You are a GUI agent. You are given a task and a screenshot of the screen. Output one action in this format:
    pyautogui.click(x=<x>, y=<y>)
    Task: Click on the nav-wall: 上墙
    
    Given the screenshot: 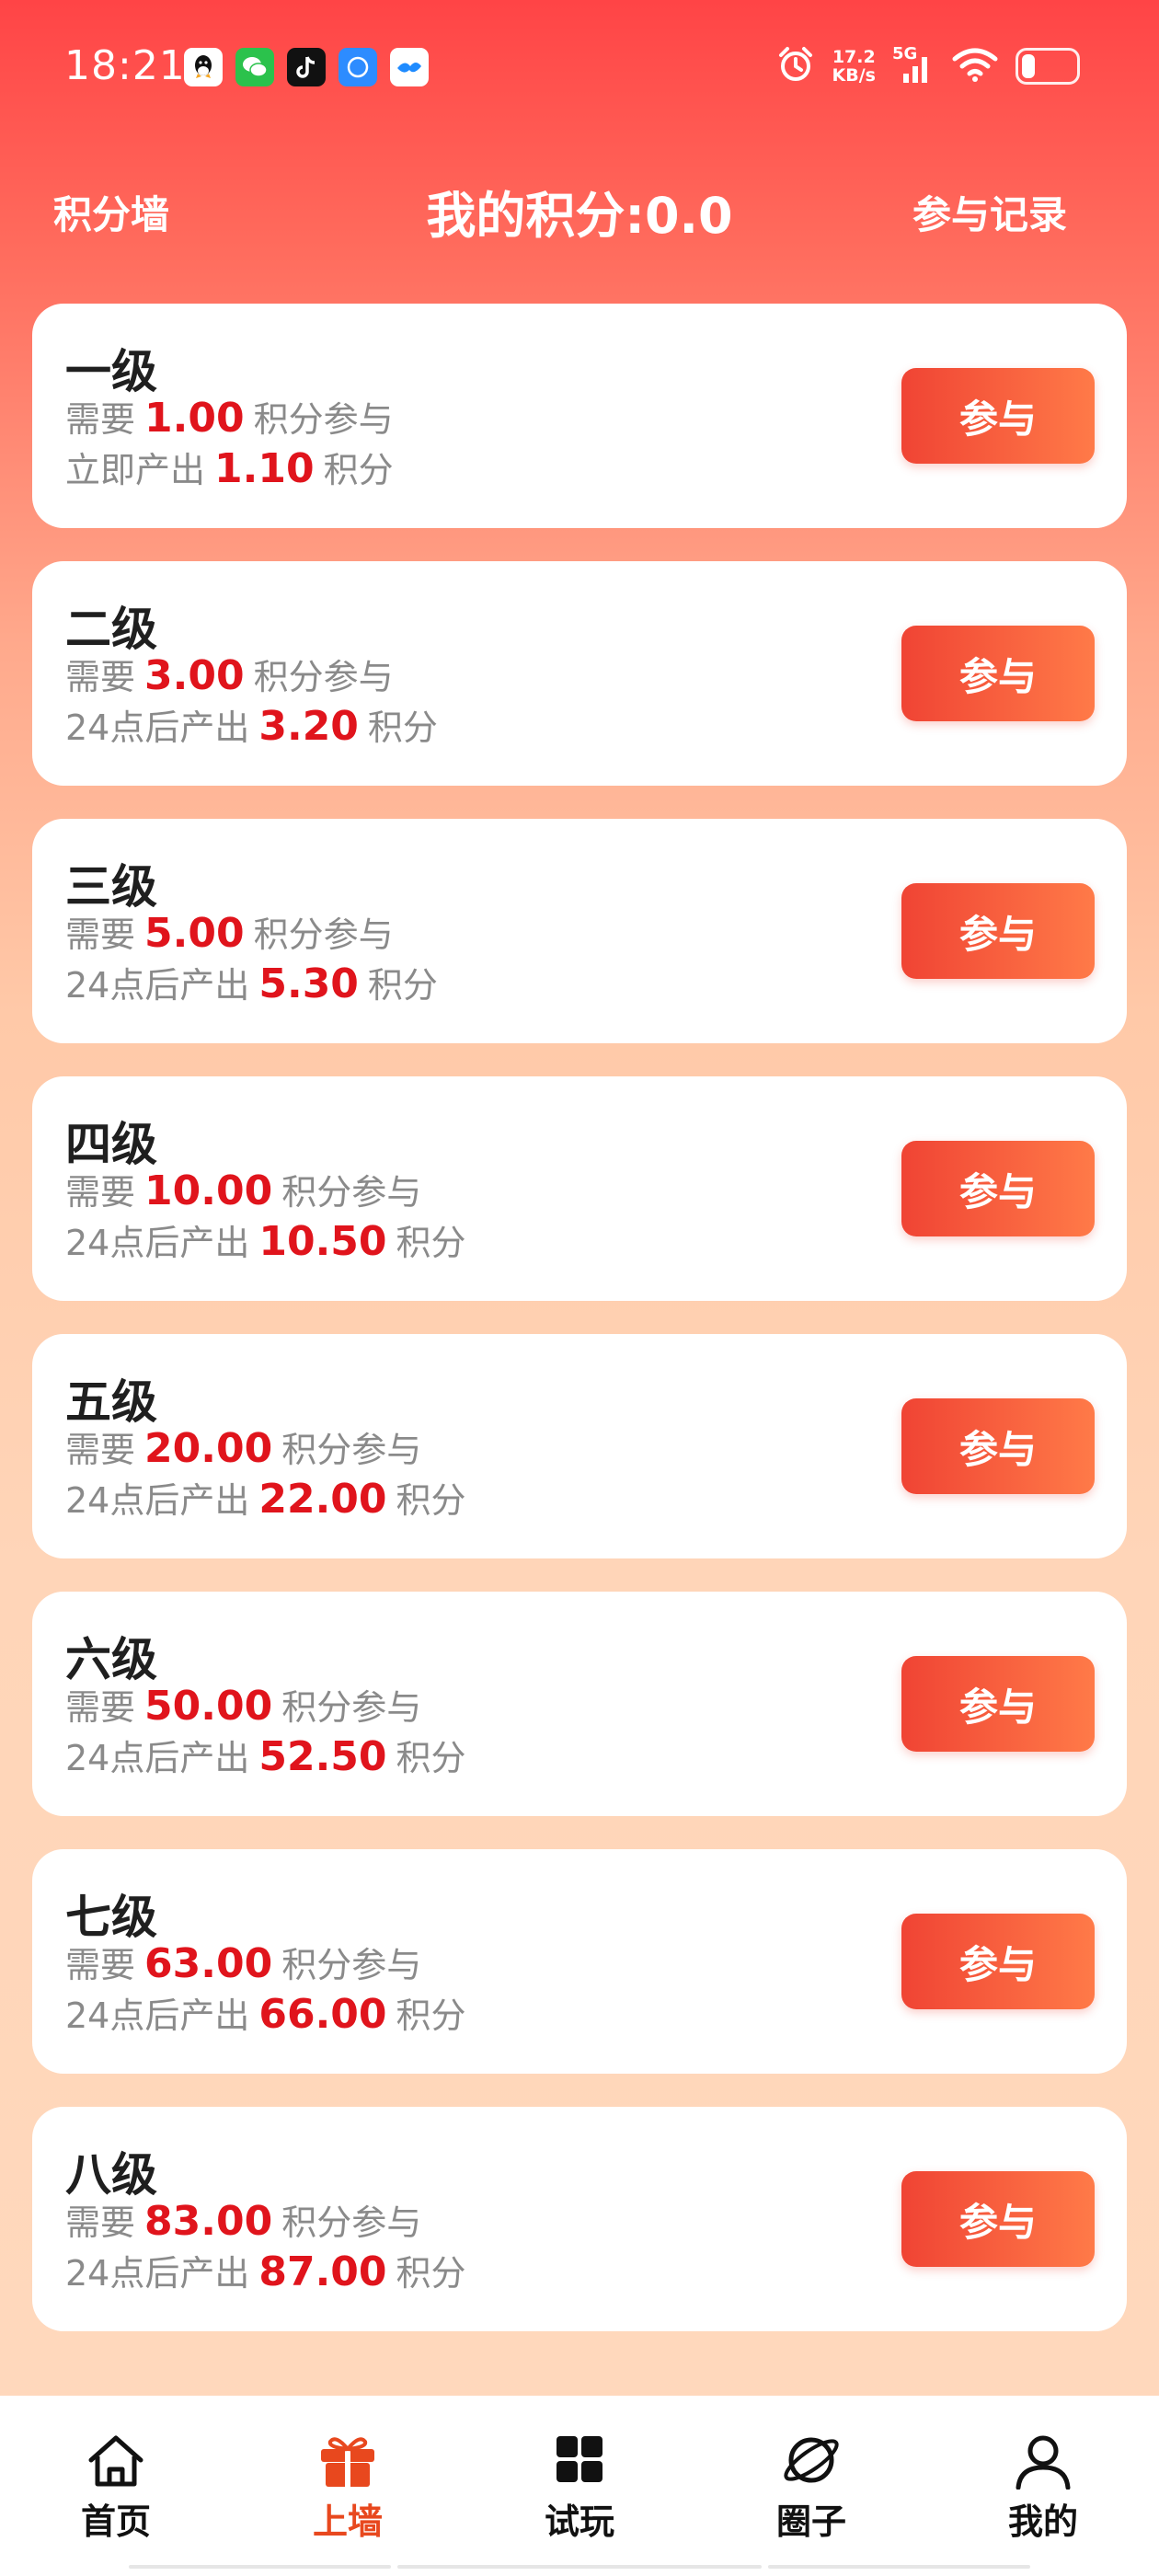 What is the action you would take?
    pyautogui.click(x=348, y=2486)
    